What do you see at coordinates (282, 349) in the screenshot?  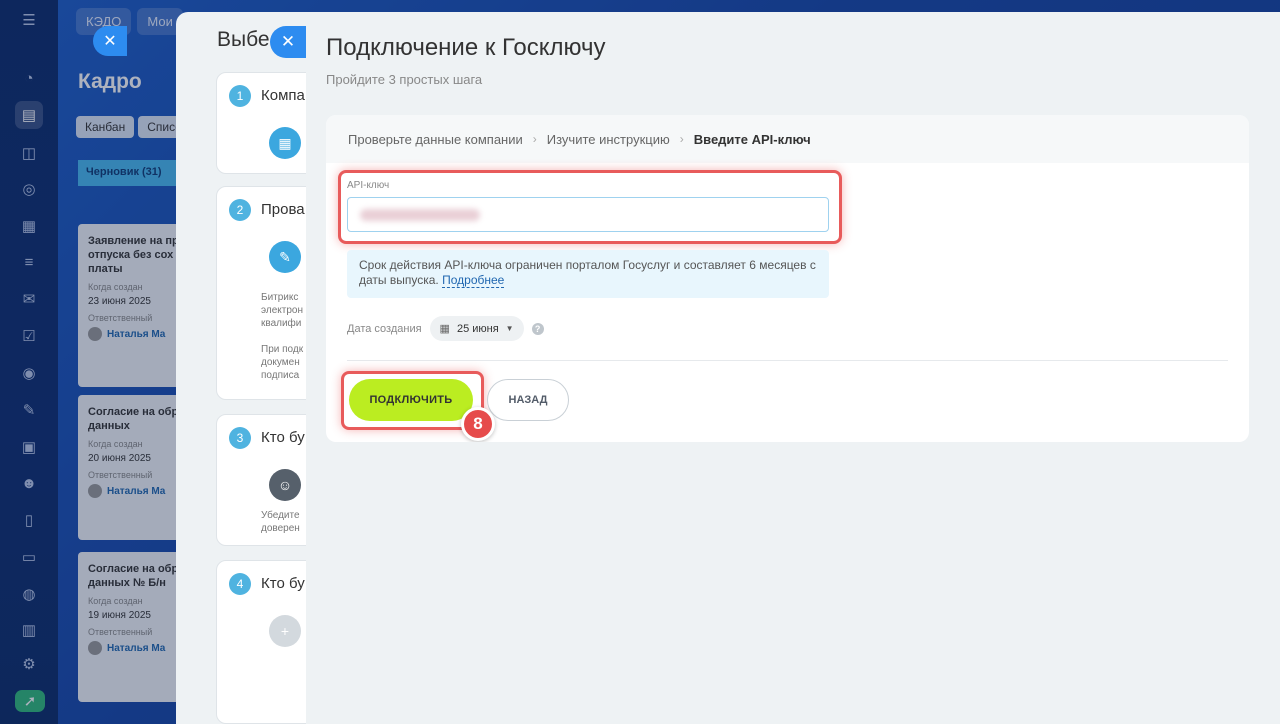 I see `step-text: При подк` at bounding box center [282, 349].